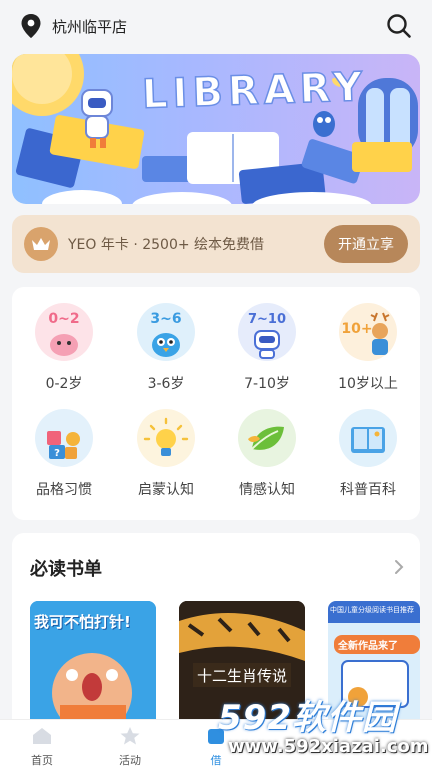  What do you see at coordinates (64, 384) in the screenshot?
I see `category-label: 0-2岁` at bounding box center [64, 384].